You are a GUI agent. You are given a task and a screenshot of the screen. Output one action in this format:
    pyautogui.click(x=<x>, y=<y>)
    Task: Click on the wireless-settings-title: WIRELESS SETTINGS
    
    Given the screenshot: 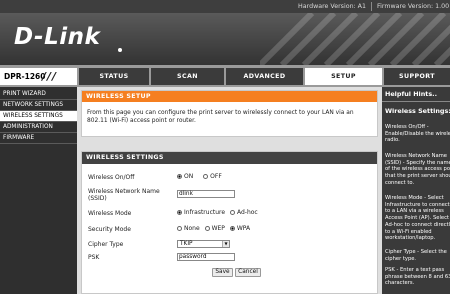 What is the action you would take?
    pyautogui.click(x=229, y=158)
    